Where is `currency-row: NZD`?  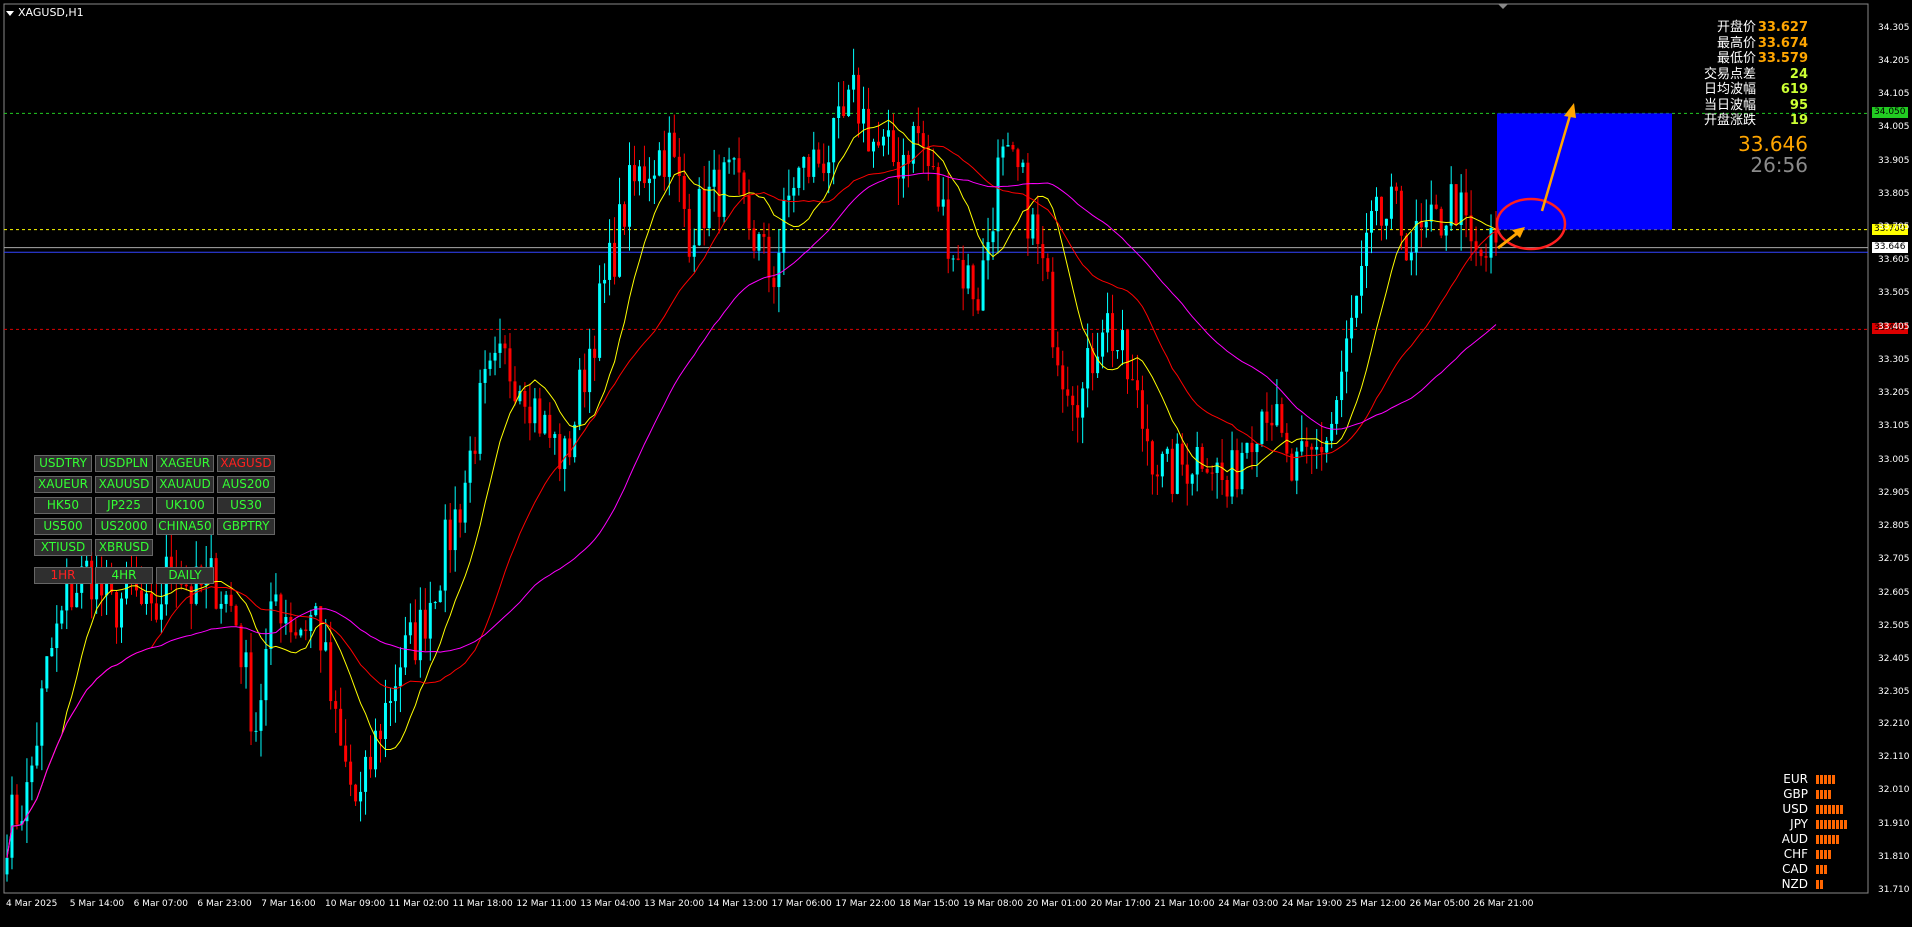
currency-row: NZD is located at coordinates (1811, 884).